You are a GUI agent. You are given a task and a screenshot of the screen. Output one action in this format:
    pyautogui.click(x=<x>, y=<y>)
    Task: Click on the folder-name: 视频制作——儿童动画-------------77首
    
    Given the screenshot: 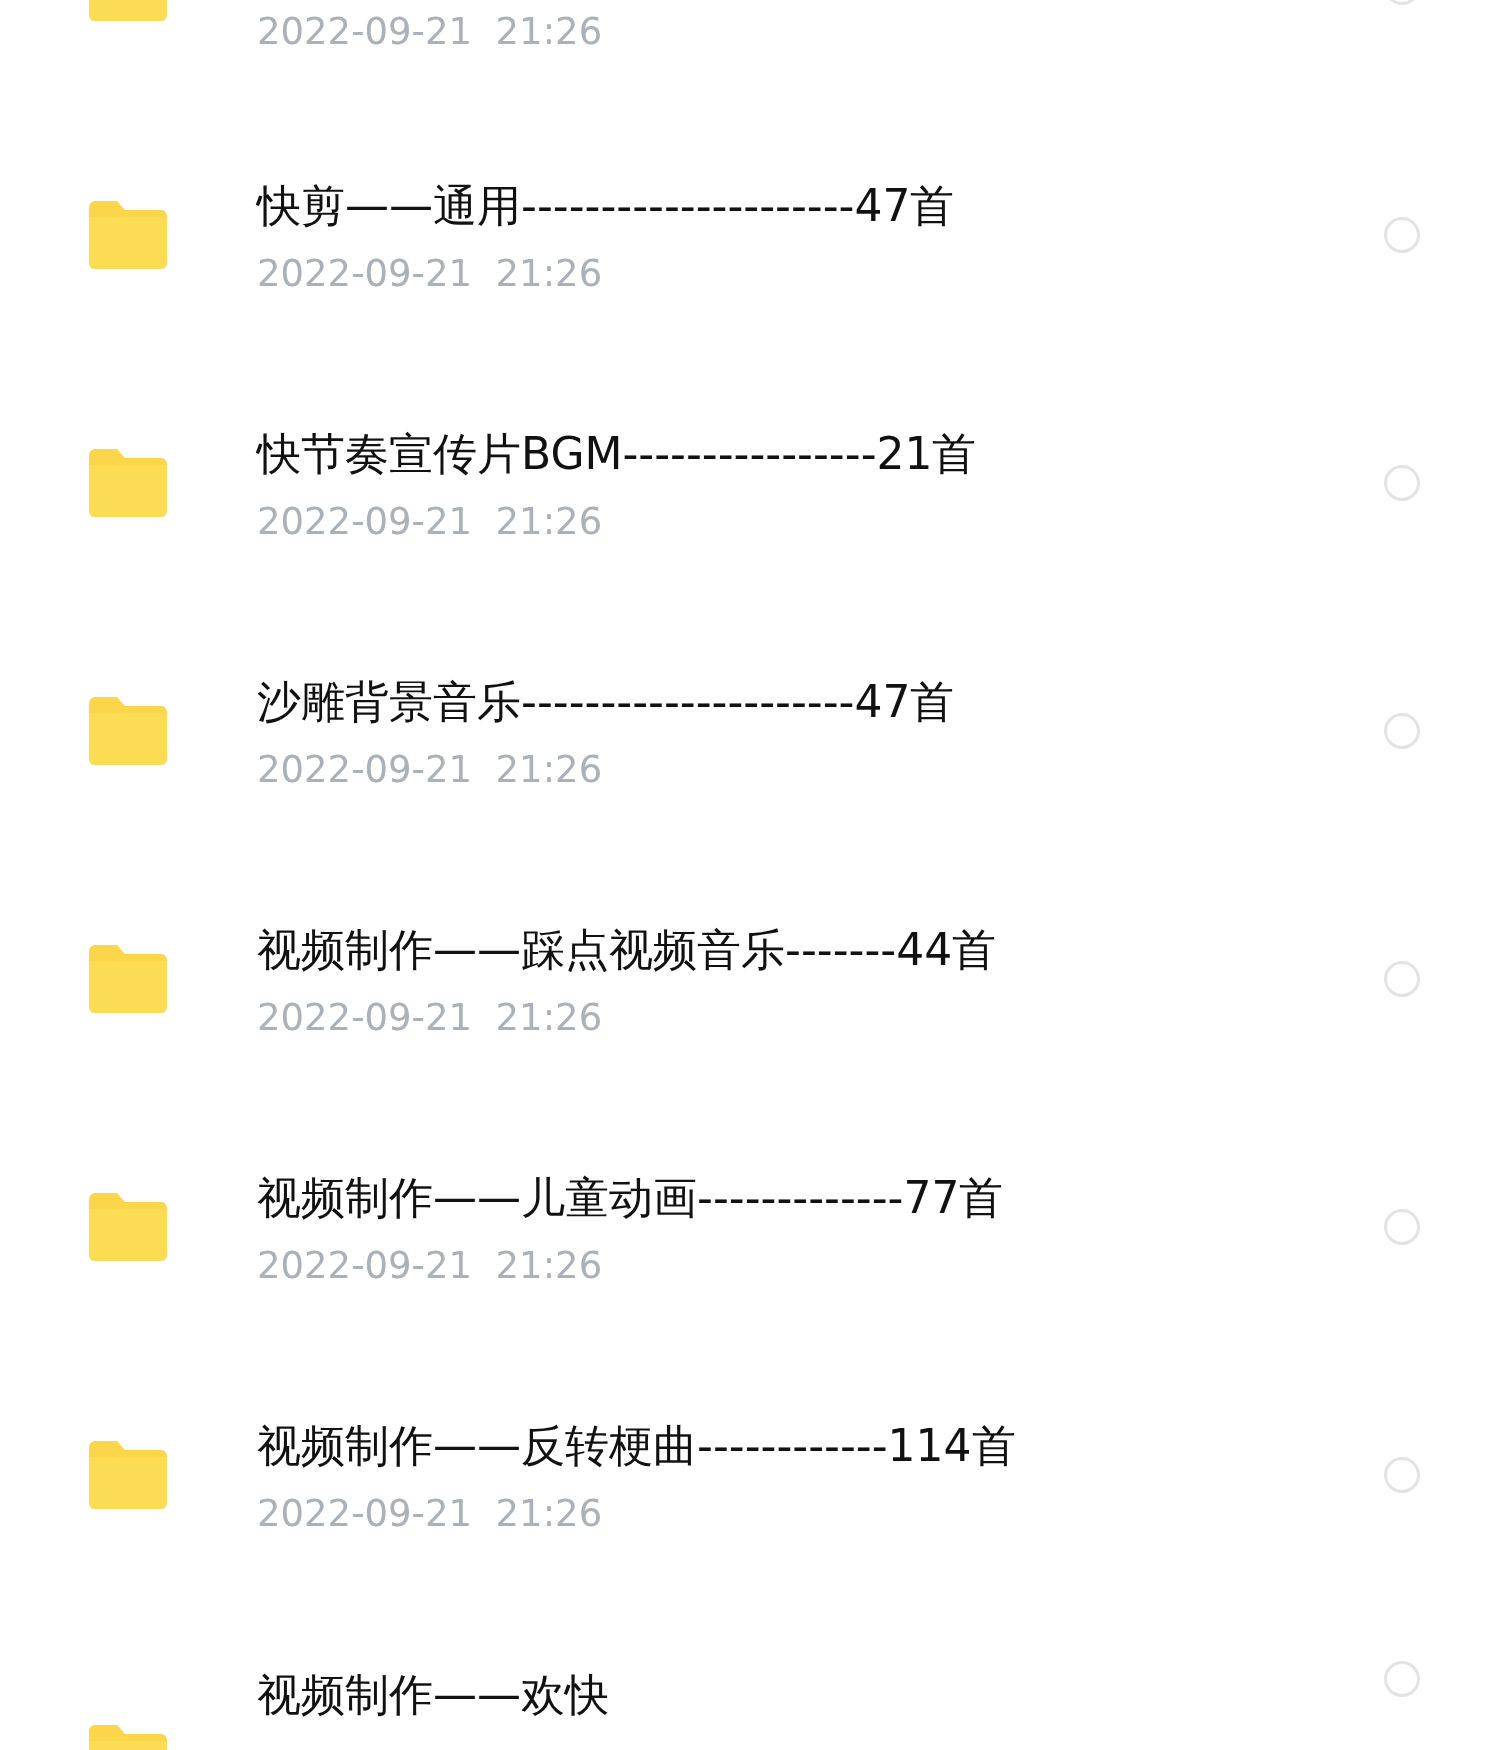 What is the action you would take?
    pyautogui.click(x=631, y=1198)
    